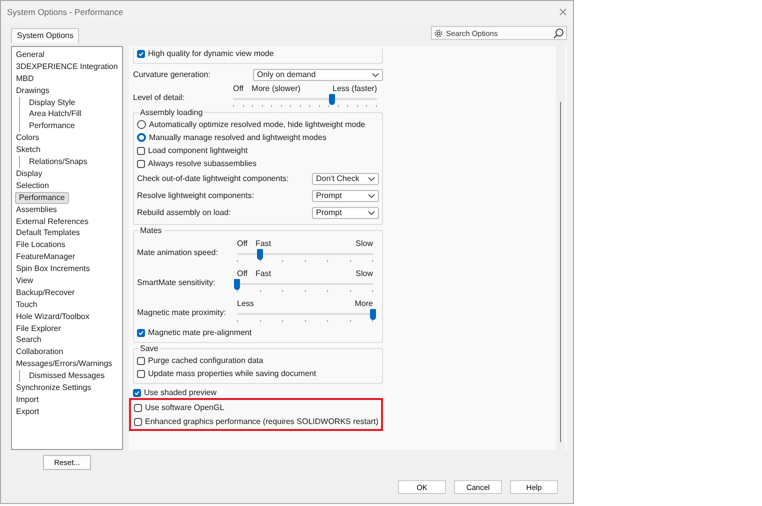 This screenshot has width=762, height=506. What do you see at coordinates (171, 74) in the screenshot?
I see `field-label: Curvature generation:` at bounding box center [171, 74].